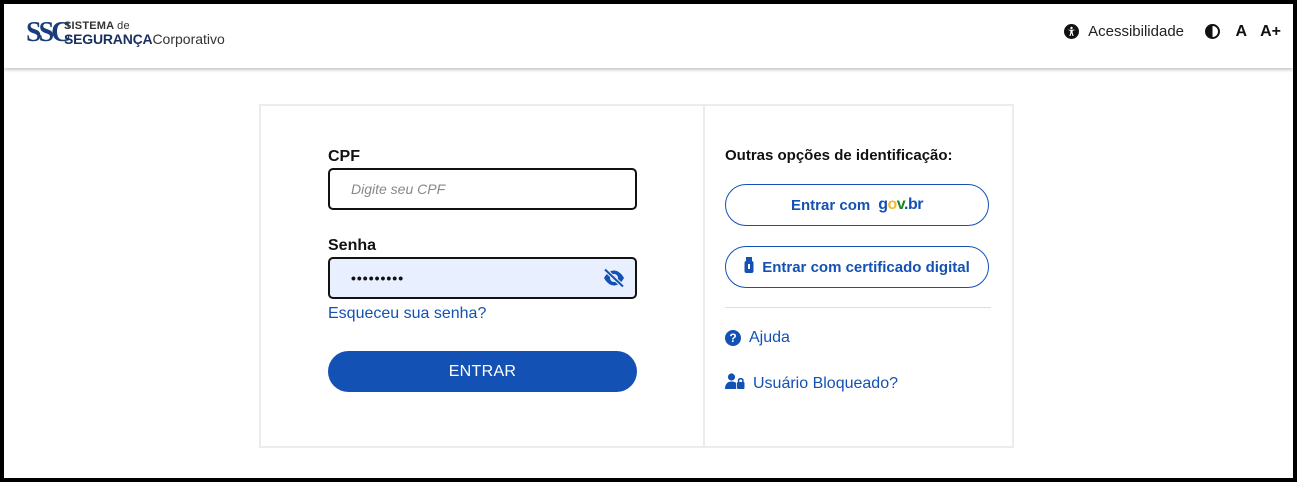 The height and width of the screenshot is (482, 1297). I want to click on govbr-logo: gov.br, so click(900, 204).